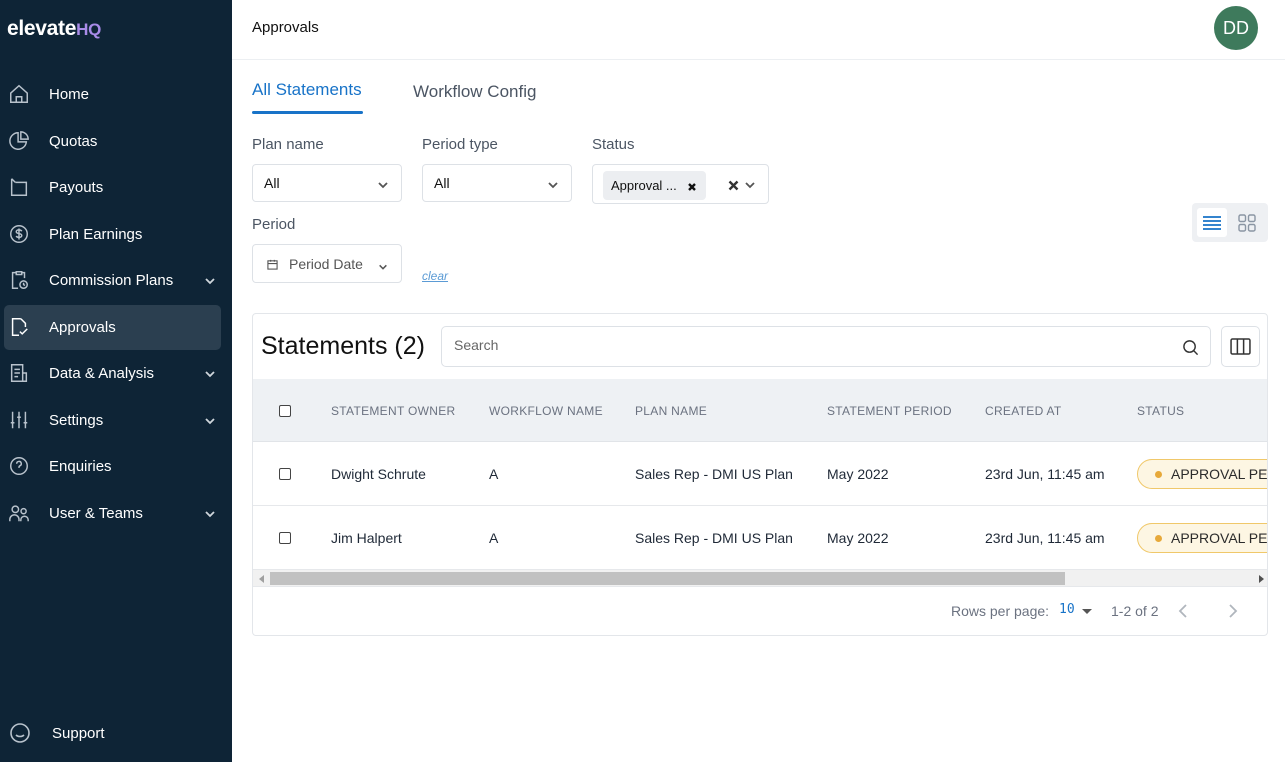 The width and height of the screenshot is (1285, 762). I want to click on sidebar-item-label: Home, so click(69, 94).